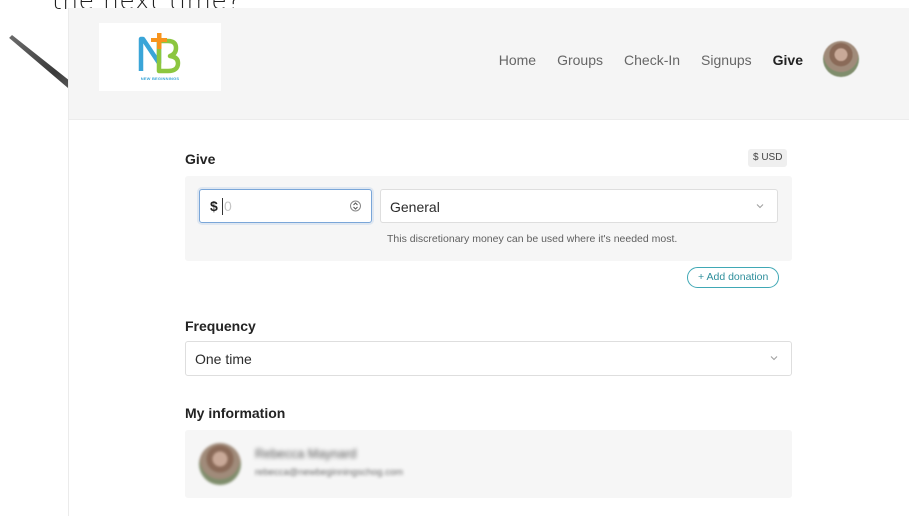 Image resolution: width=909 pixels, height=516 pixels. I want to click on frequency-title: Frequency, so click(220, 326).